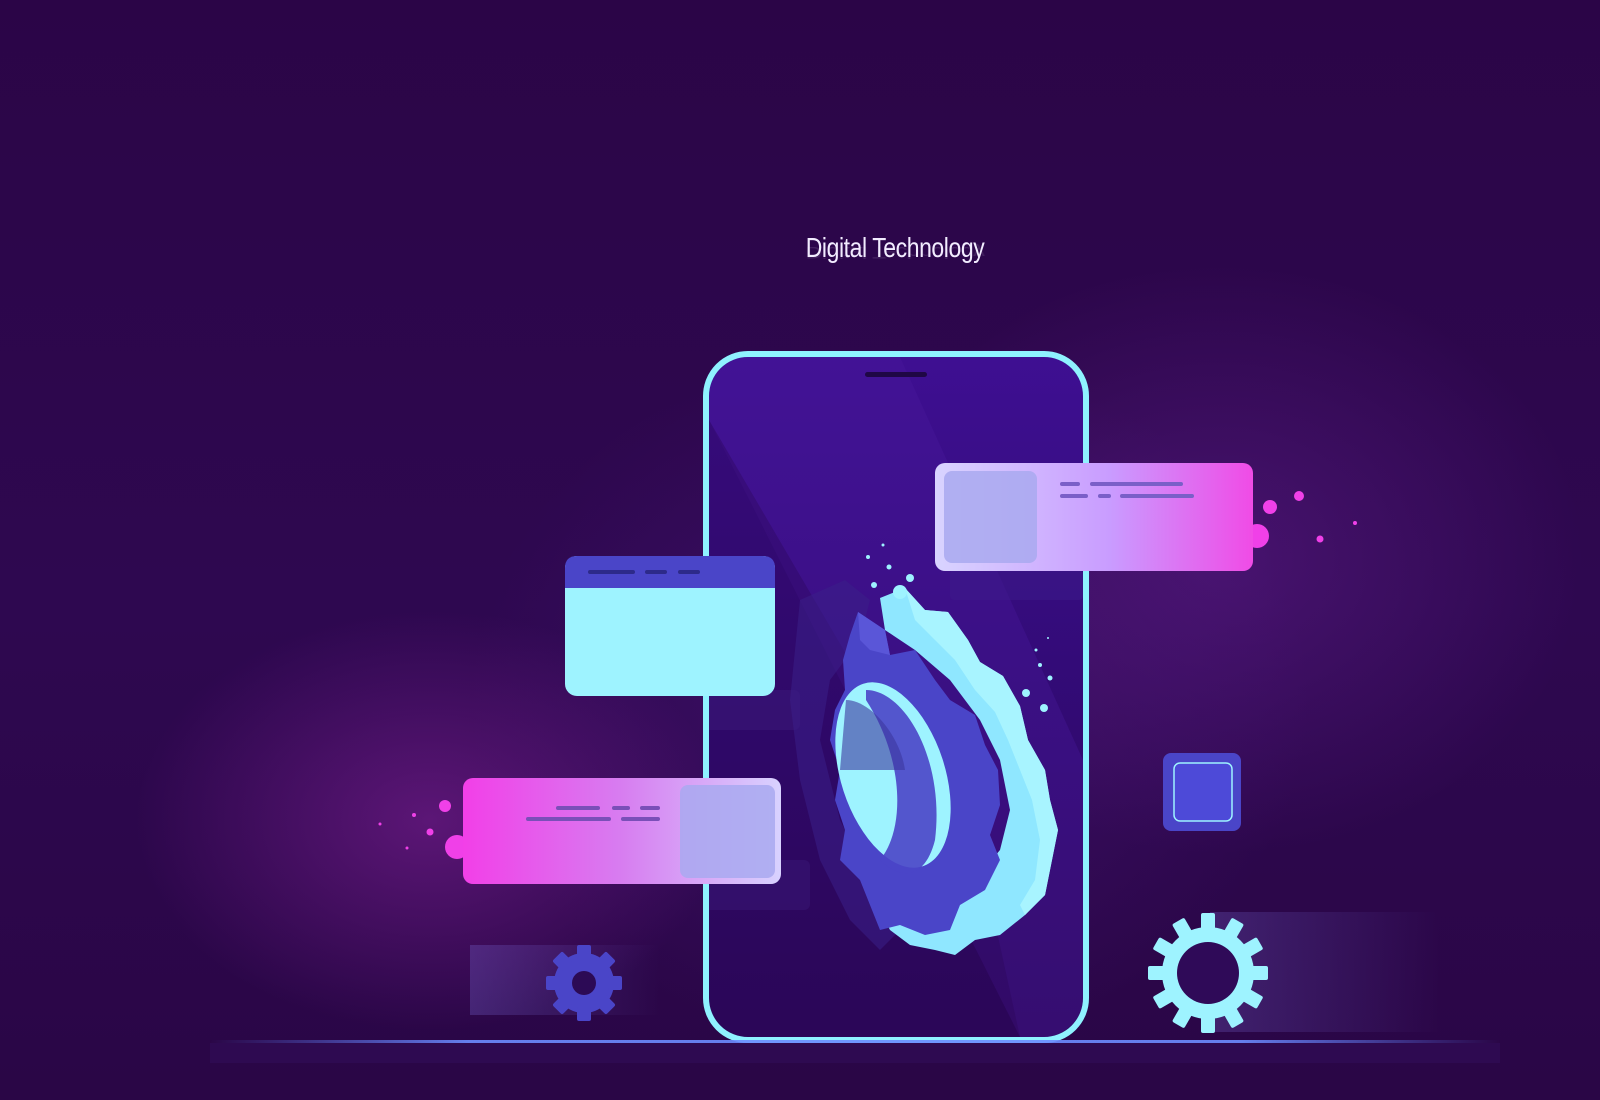 Image resolution: width=1600 pixels, height=1100 pixels. Describe the element at coordinates (1202, 792) in the screenshot. I see `square-chip-icon` at that location.